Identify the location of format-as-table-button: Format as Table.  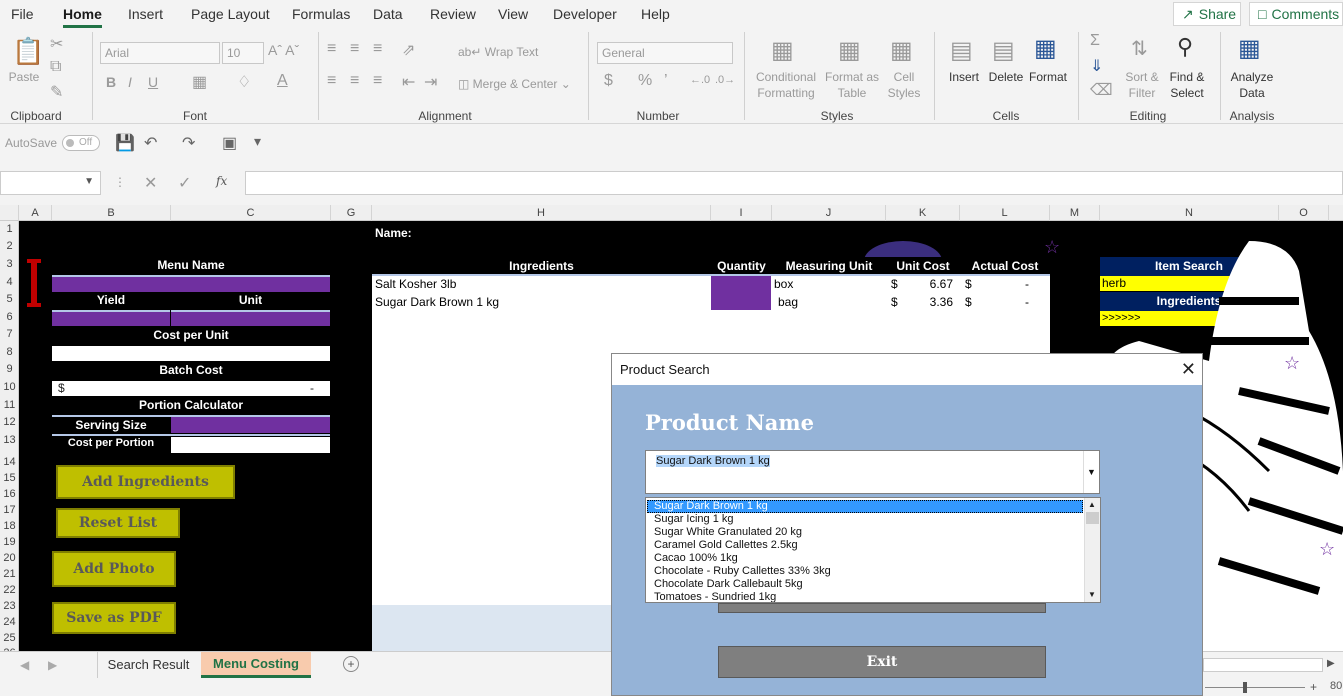
(852, 85).